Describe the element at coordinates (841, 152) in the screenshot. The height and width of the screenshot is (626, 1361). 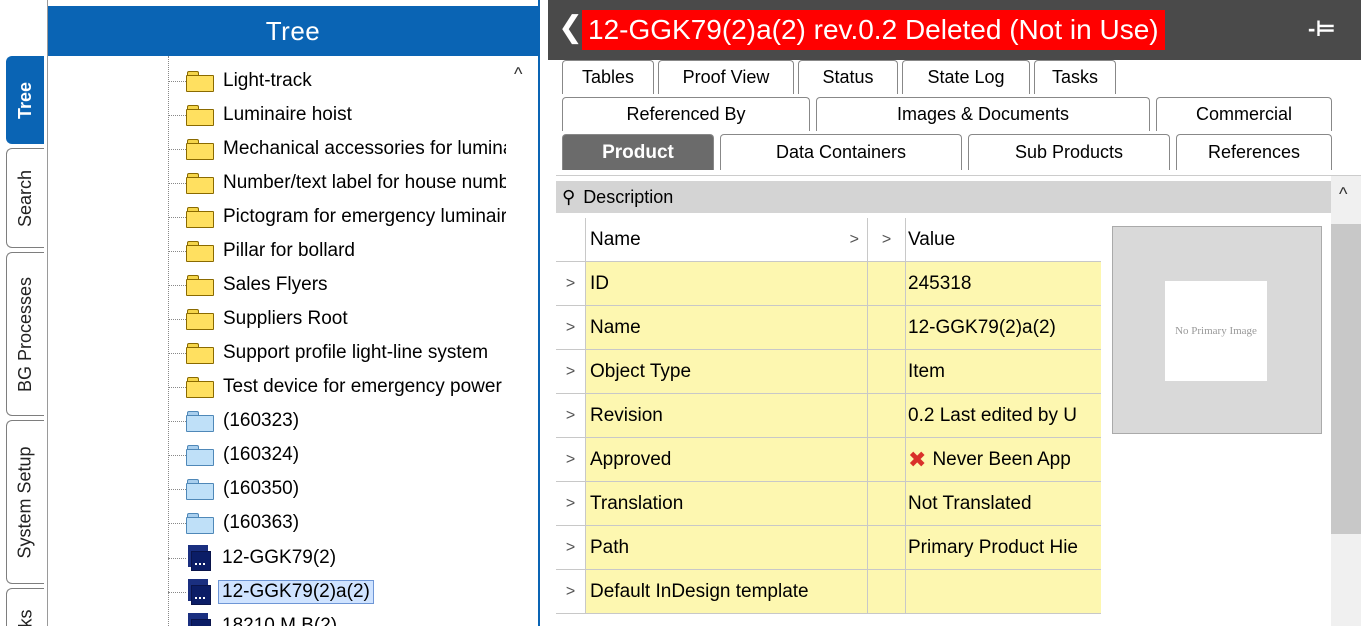
I see `tab-data-containers: Data Containers` at that location.